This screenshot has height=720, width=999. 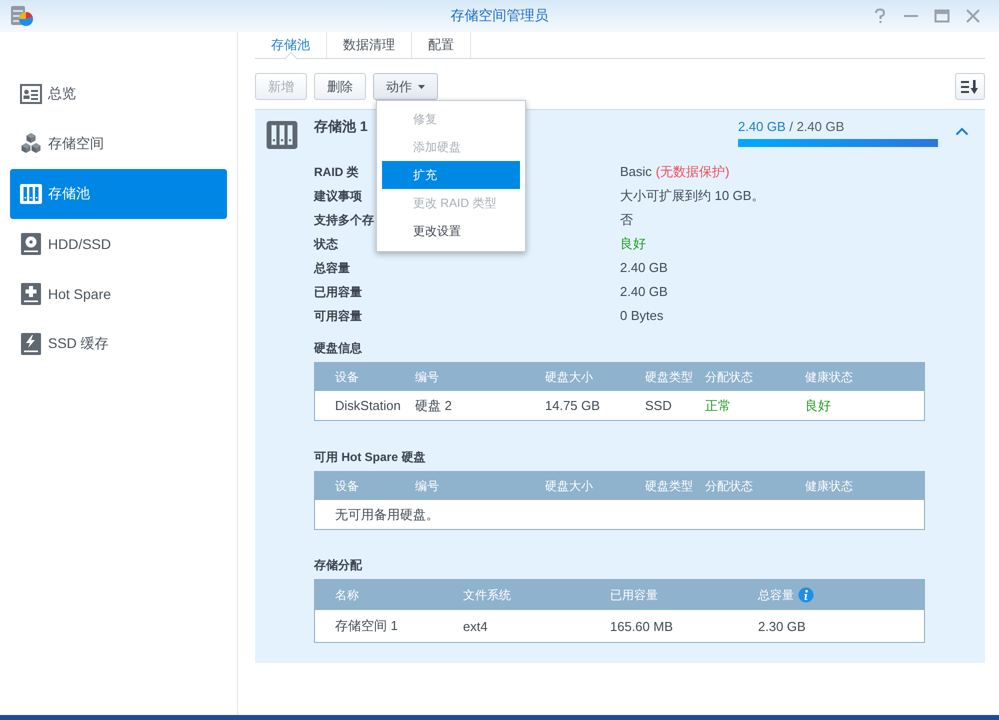 What do you see at coordinates (572, 405) in the screenshot?
I see `table-cell: 14.75 GB` at bounding box center [572, 405].